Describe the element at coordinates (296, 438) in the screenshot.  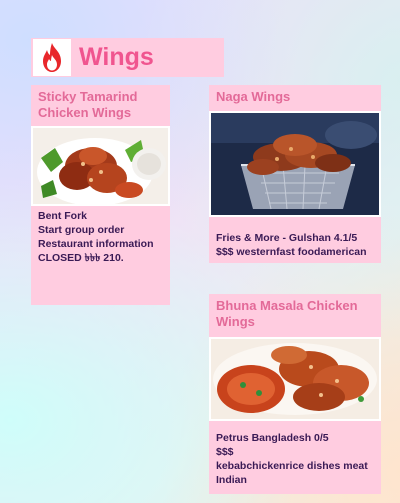
I see `restaurant-rating: Petrus Bangladesh 0/5` at that location.